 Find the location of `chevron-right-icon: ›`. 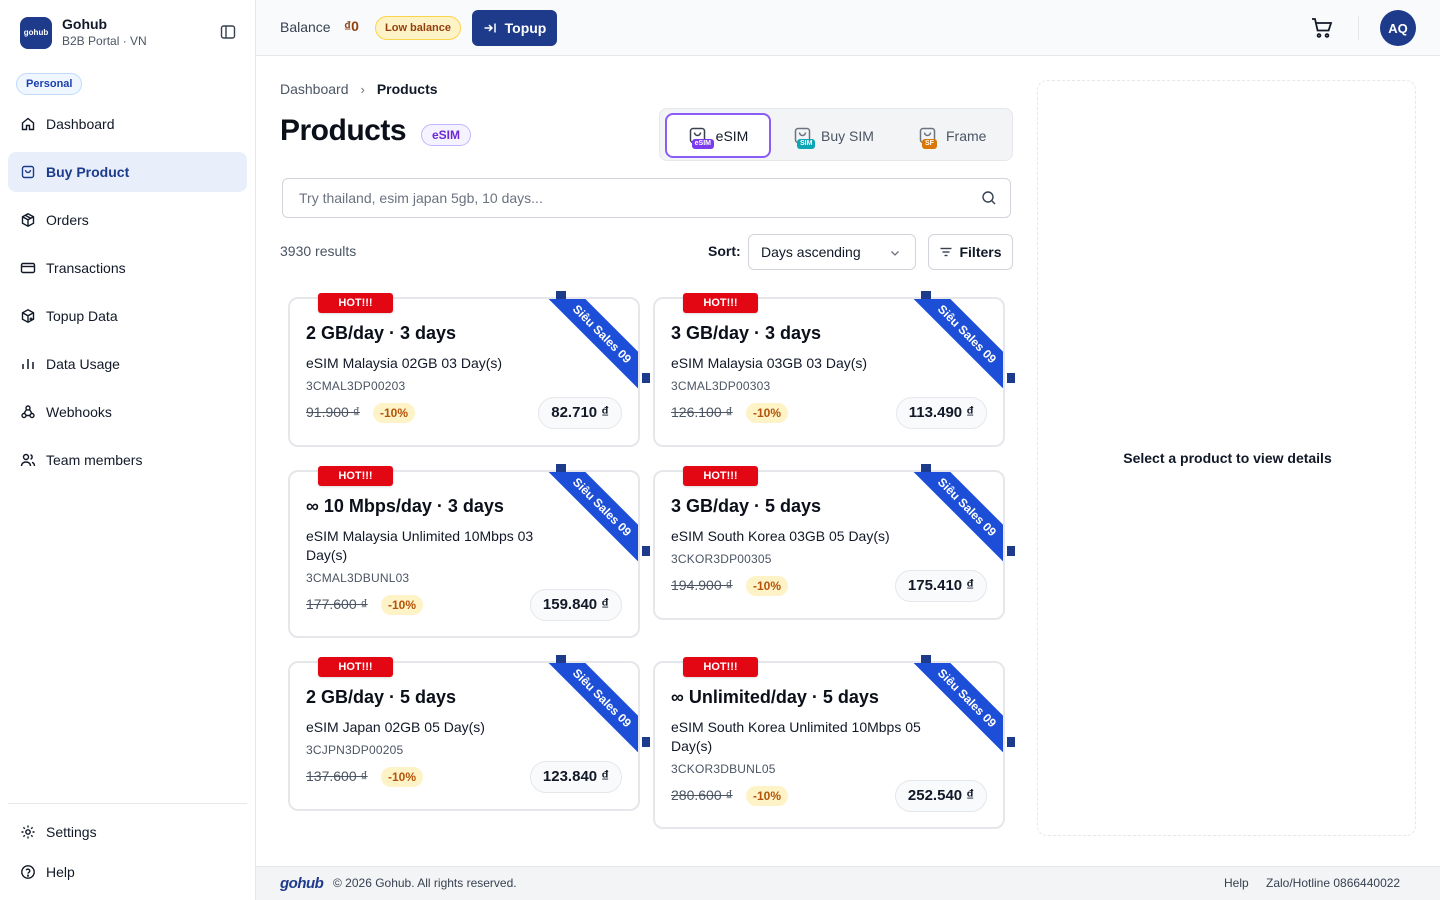

chevron-right-icon: › is located at coordinates (362, 89).